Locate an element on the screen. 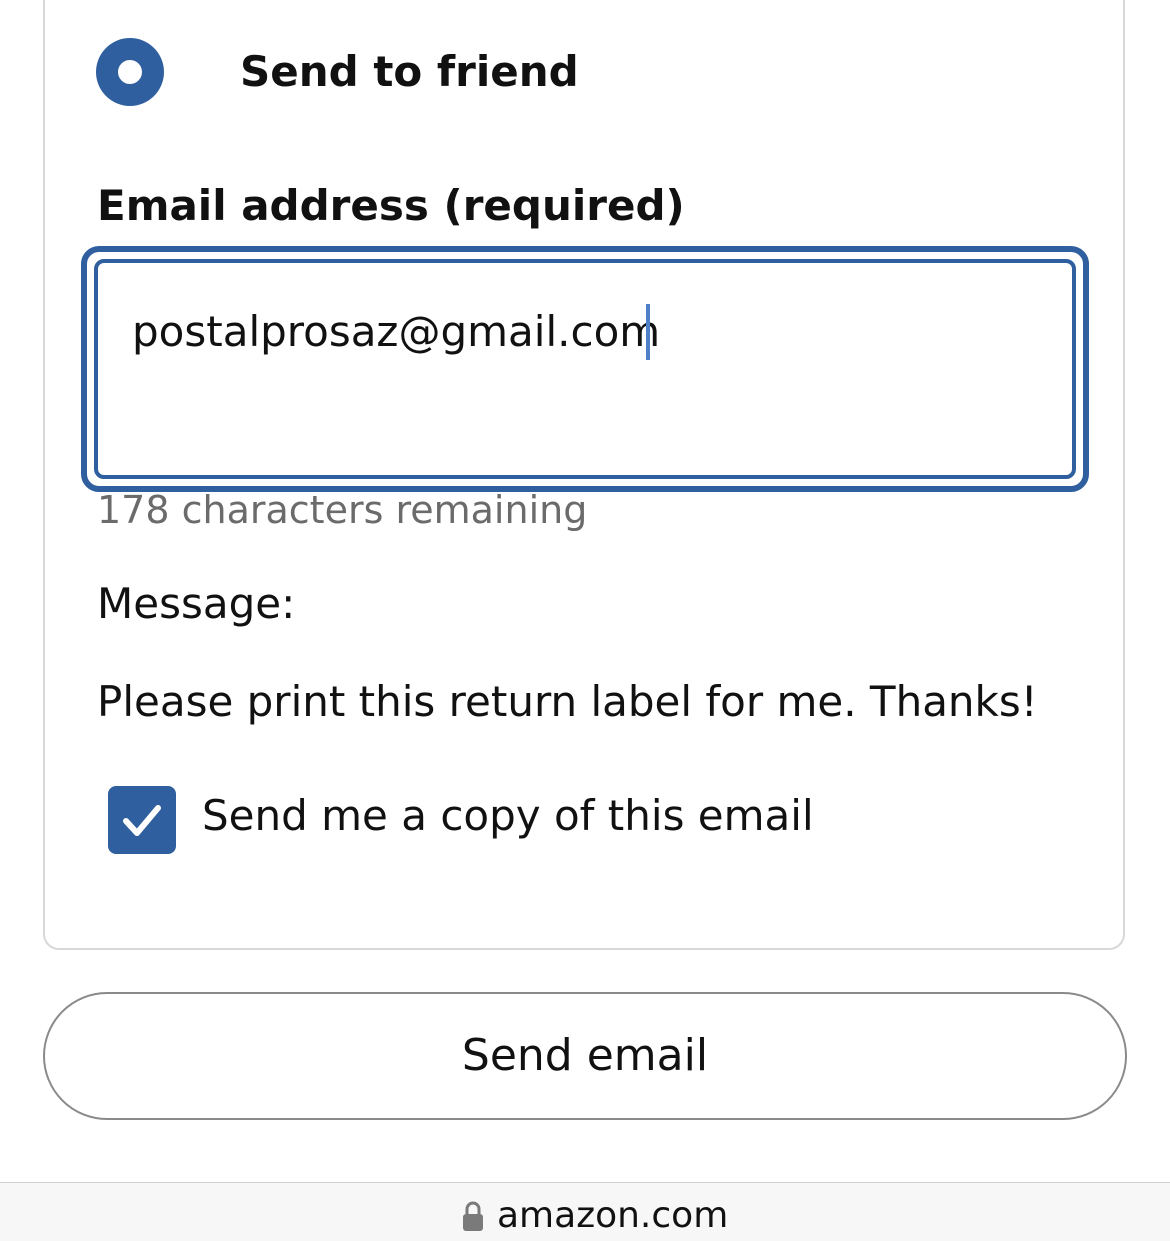 The image size is (1170, 1241). radio-selected-dot is located at coordinates (130, 72).